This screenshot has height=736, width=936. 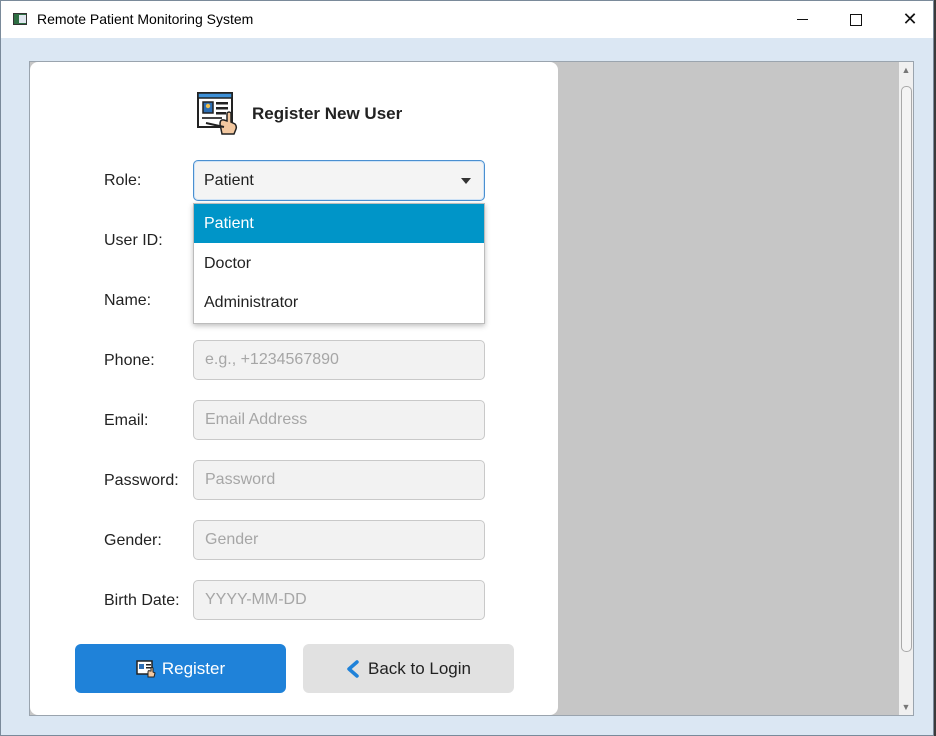 I want to click on role-selected-value: Patient, so click(x=229, y=180).